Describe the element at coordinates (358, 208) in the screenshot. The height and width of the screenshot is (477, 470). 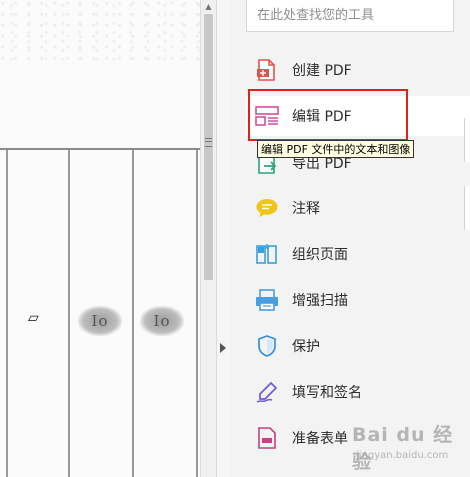
I see `tool-comment: 注释` at that location.